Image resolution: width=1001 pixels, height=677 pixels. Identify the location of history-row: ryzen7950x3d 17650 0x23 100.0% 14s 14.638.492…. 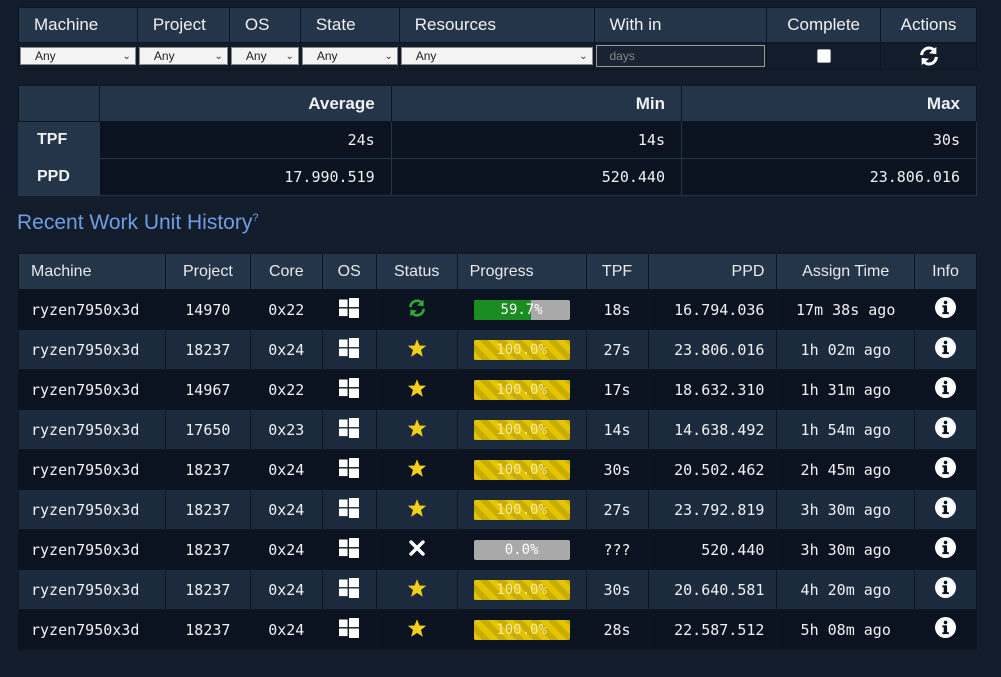
(497, 429).